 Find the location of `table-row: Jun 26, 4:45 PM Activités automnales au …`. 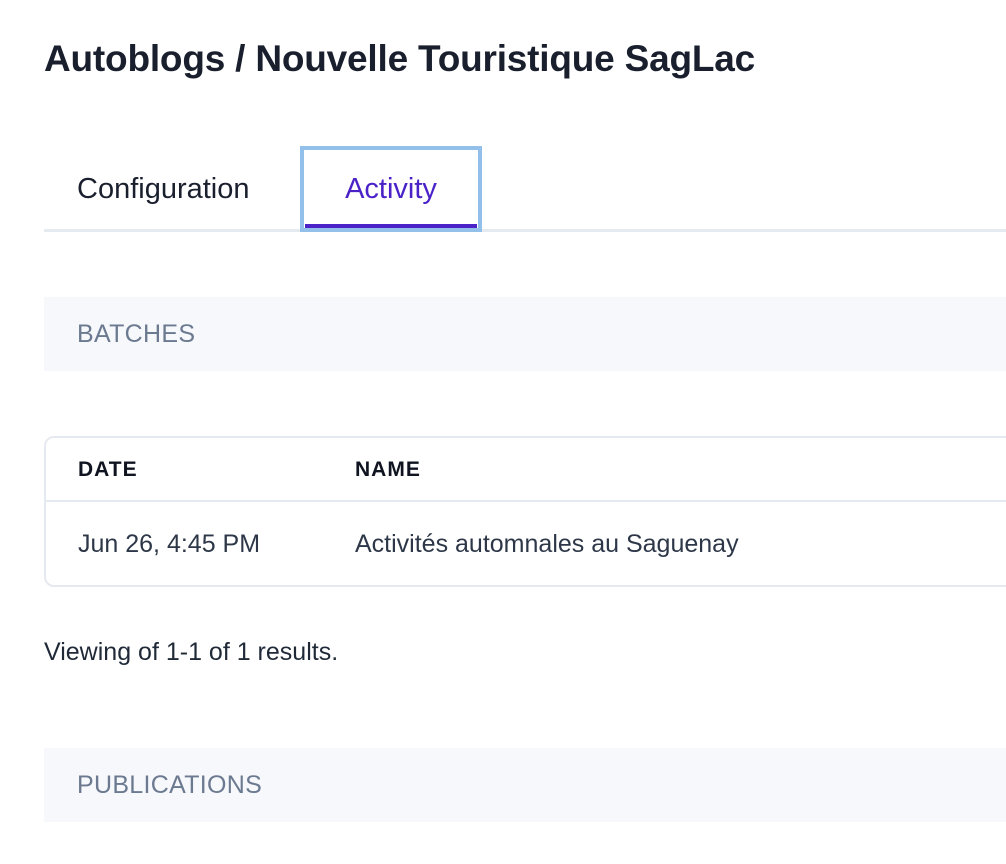

table-row: Jun 26, 4:45 PM Activités automnales au … is located at coordinates (526, 543).